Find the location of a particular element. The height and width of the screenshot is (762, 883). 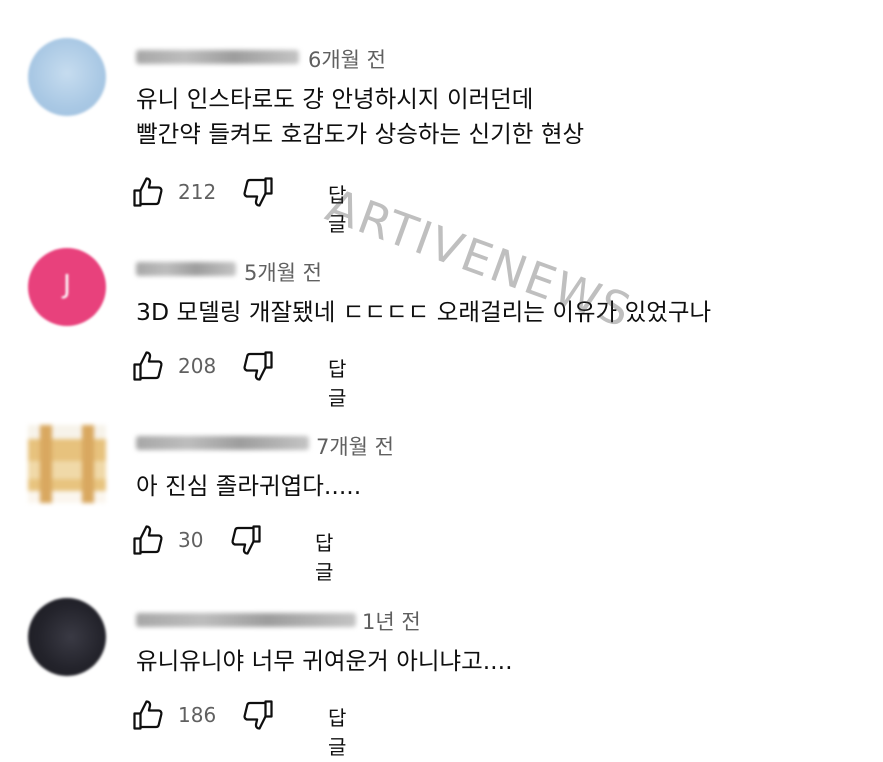

like-count: 30 is located at coordinates (191, 540).